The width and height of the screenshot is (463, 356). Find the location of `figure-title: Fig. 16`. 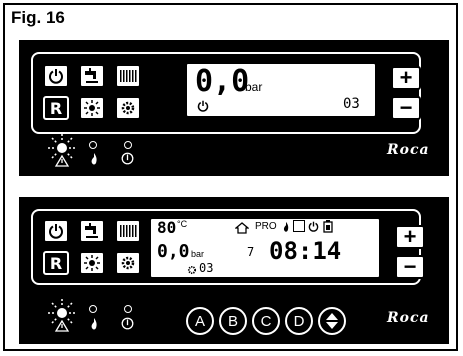

figure-title: Fig. 16 is located at coordinates (38, 17).